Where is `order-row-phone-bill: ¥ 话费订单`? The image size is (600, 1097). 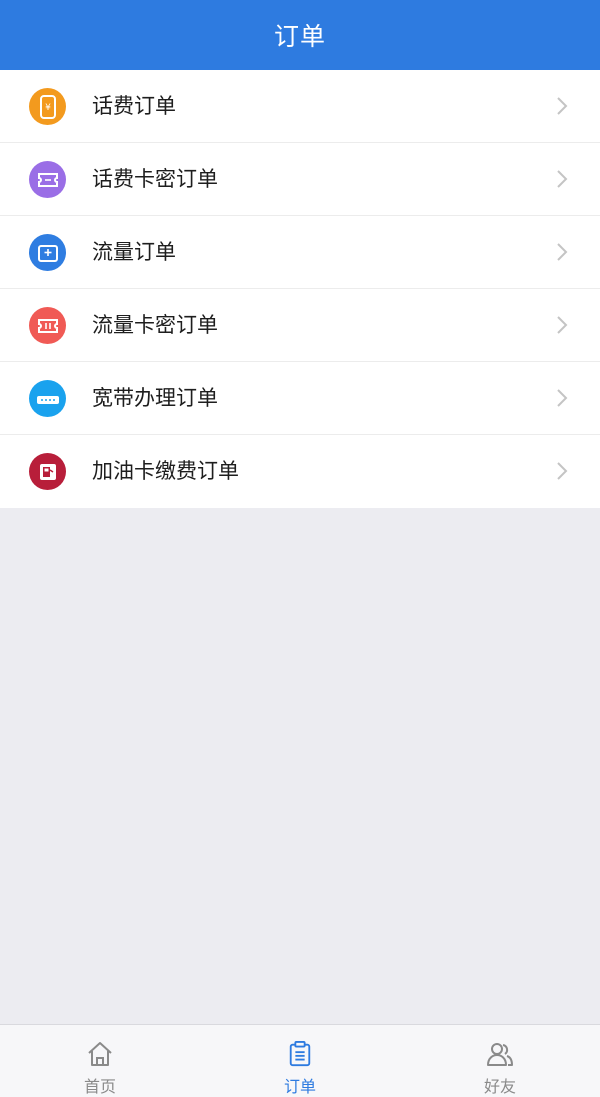 order-row-phone-bill: ¥ 话费订单 is located at coordinates (300, 106).